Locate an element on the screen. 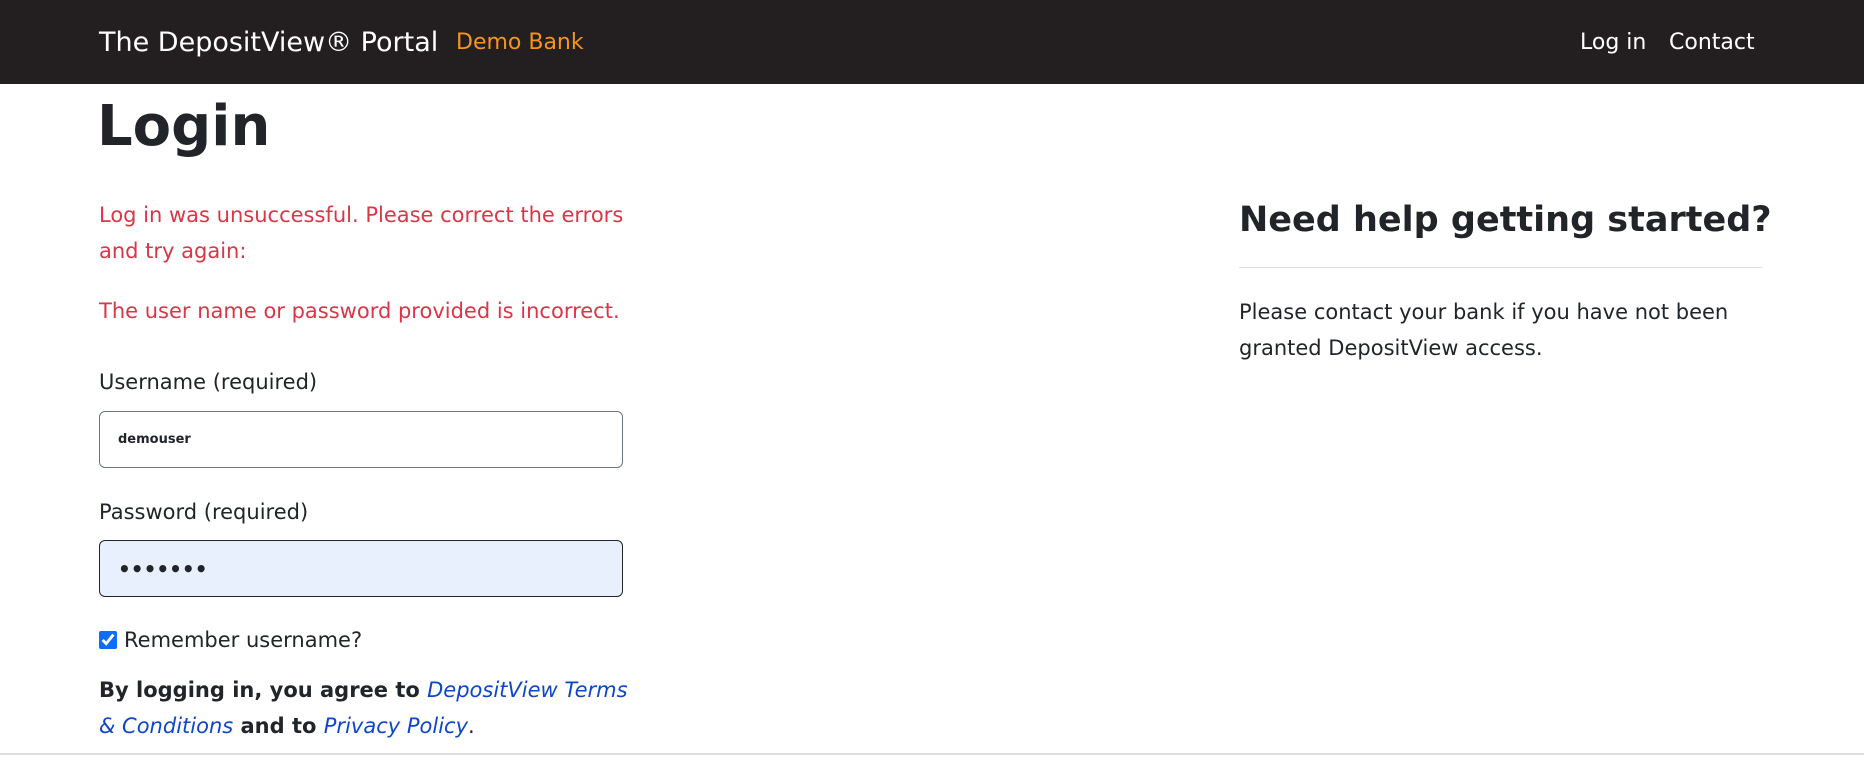  remember-username-checkbox is located at coordinates (108, 640).